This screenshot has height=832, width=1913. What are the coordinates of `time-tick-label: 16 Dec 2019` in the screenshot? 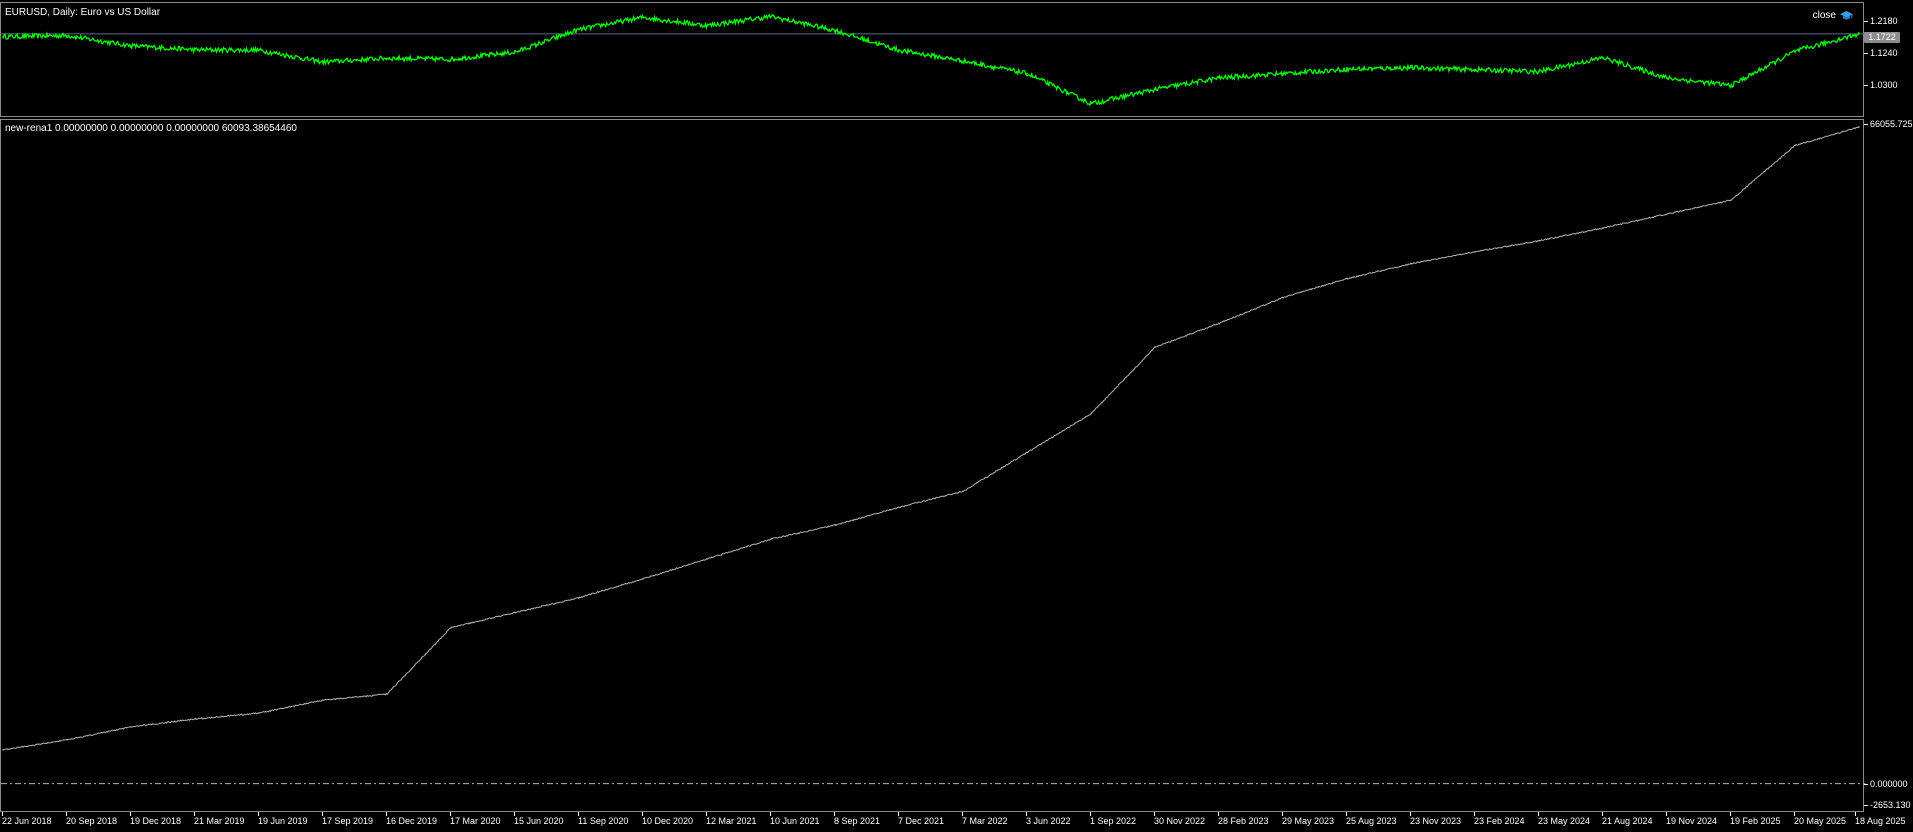 It's located at (412, 819).